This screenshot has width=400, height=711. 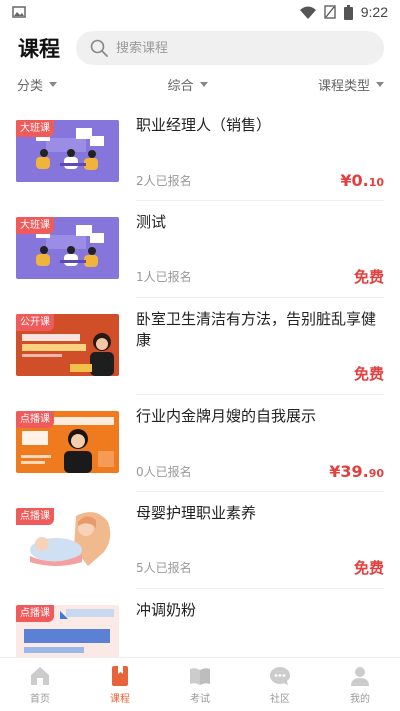 I want to click on course-item: 点播课 母婴护理职业素养 5人已报名 免费, so click(x=200, y=540).